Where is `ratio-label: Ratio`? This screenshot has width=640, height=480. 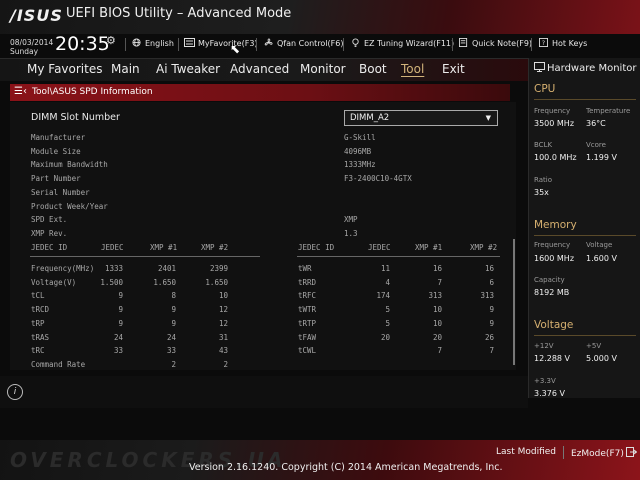 ratio-label: Ratio is located at coordinates (543, 180).